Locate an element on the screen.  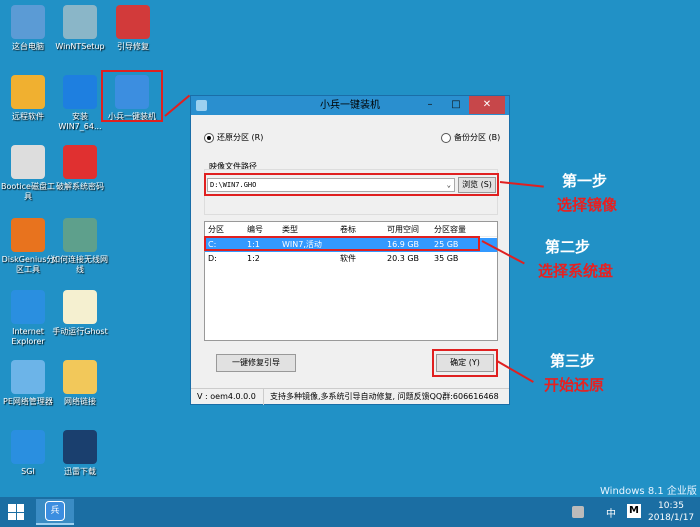
windows-start-icon is located at coordinates (16, 512).